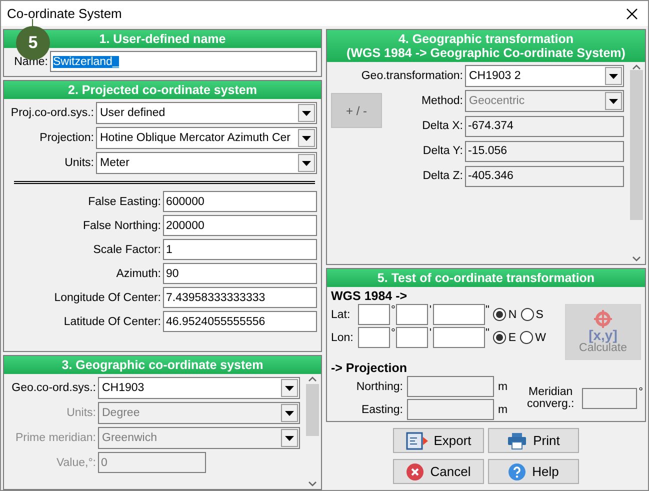 This screenshot has width=649, height=491. What do you see at coordinates (379, 386) in the screenshot?
I see `field-label: Northing:` at bounding box center [379, 386].